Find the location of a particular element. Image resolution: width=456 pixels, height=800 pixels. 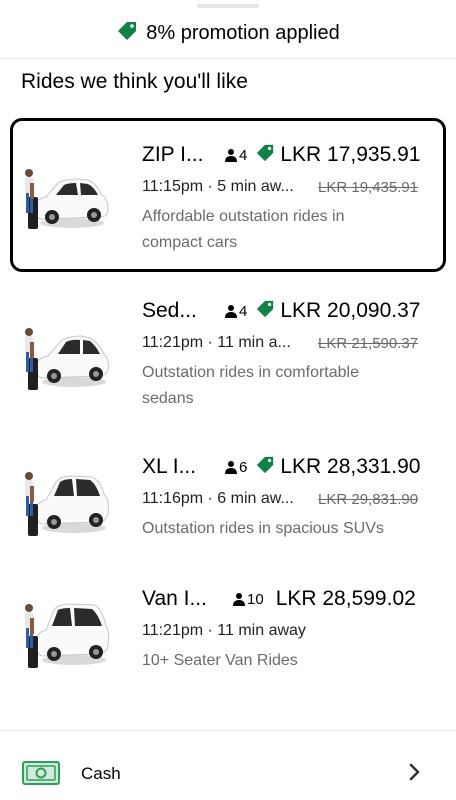

section-title: Rides we think you'll like is located at coordinates (134, 81).